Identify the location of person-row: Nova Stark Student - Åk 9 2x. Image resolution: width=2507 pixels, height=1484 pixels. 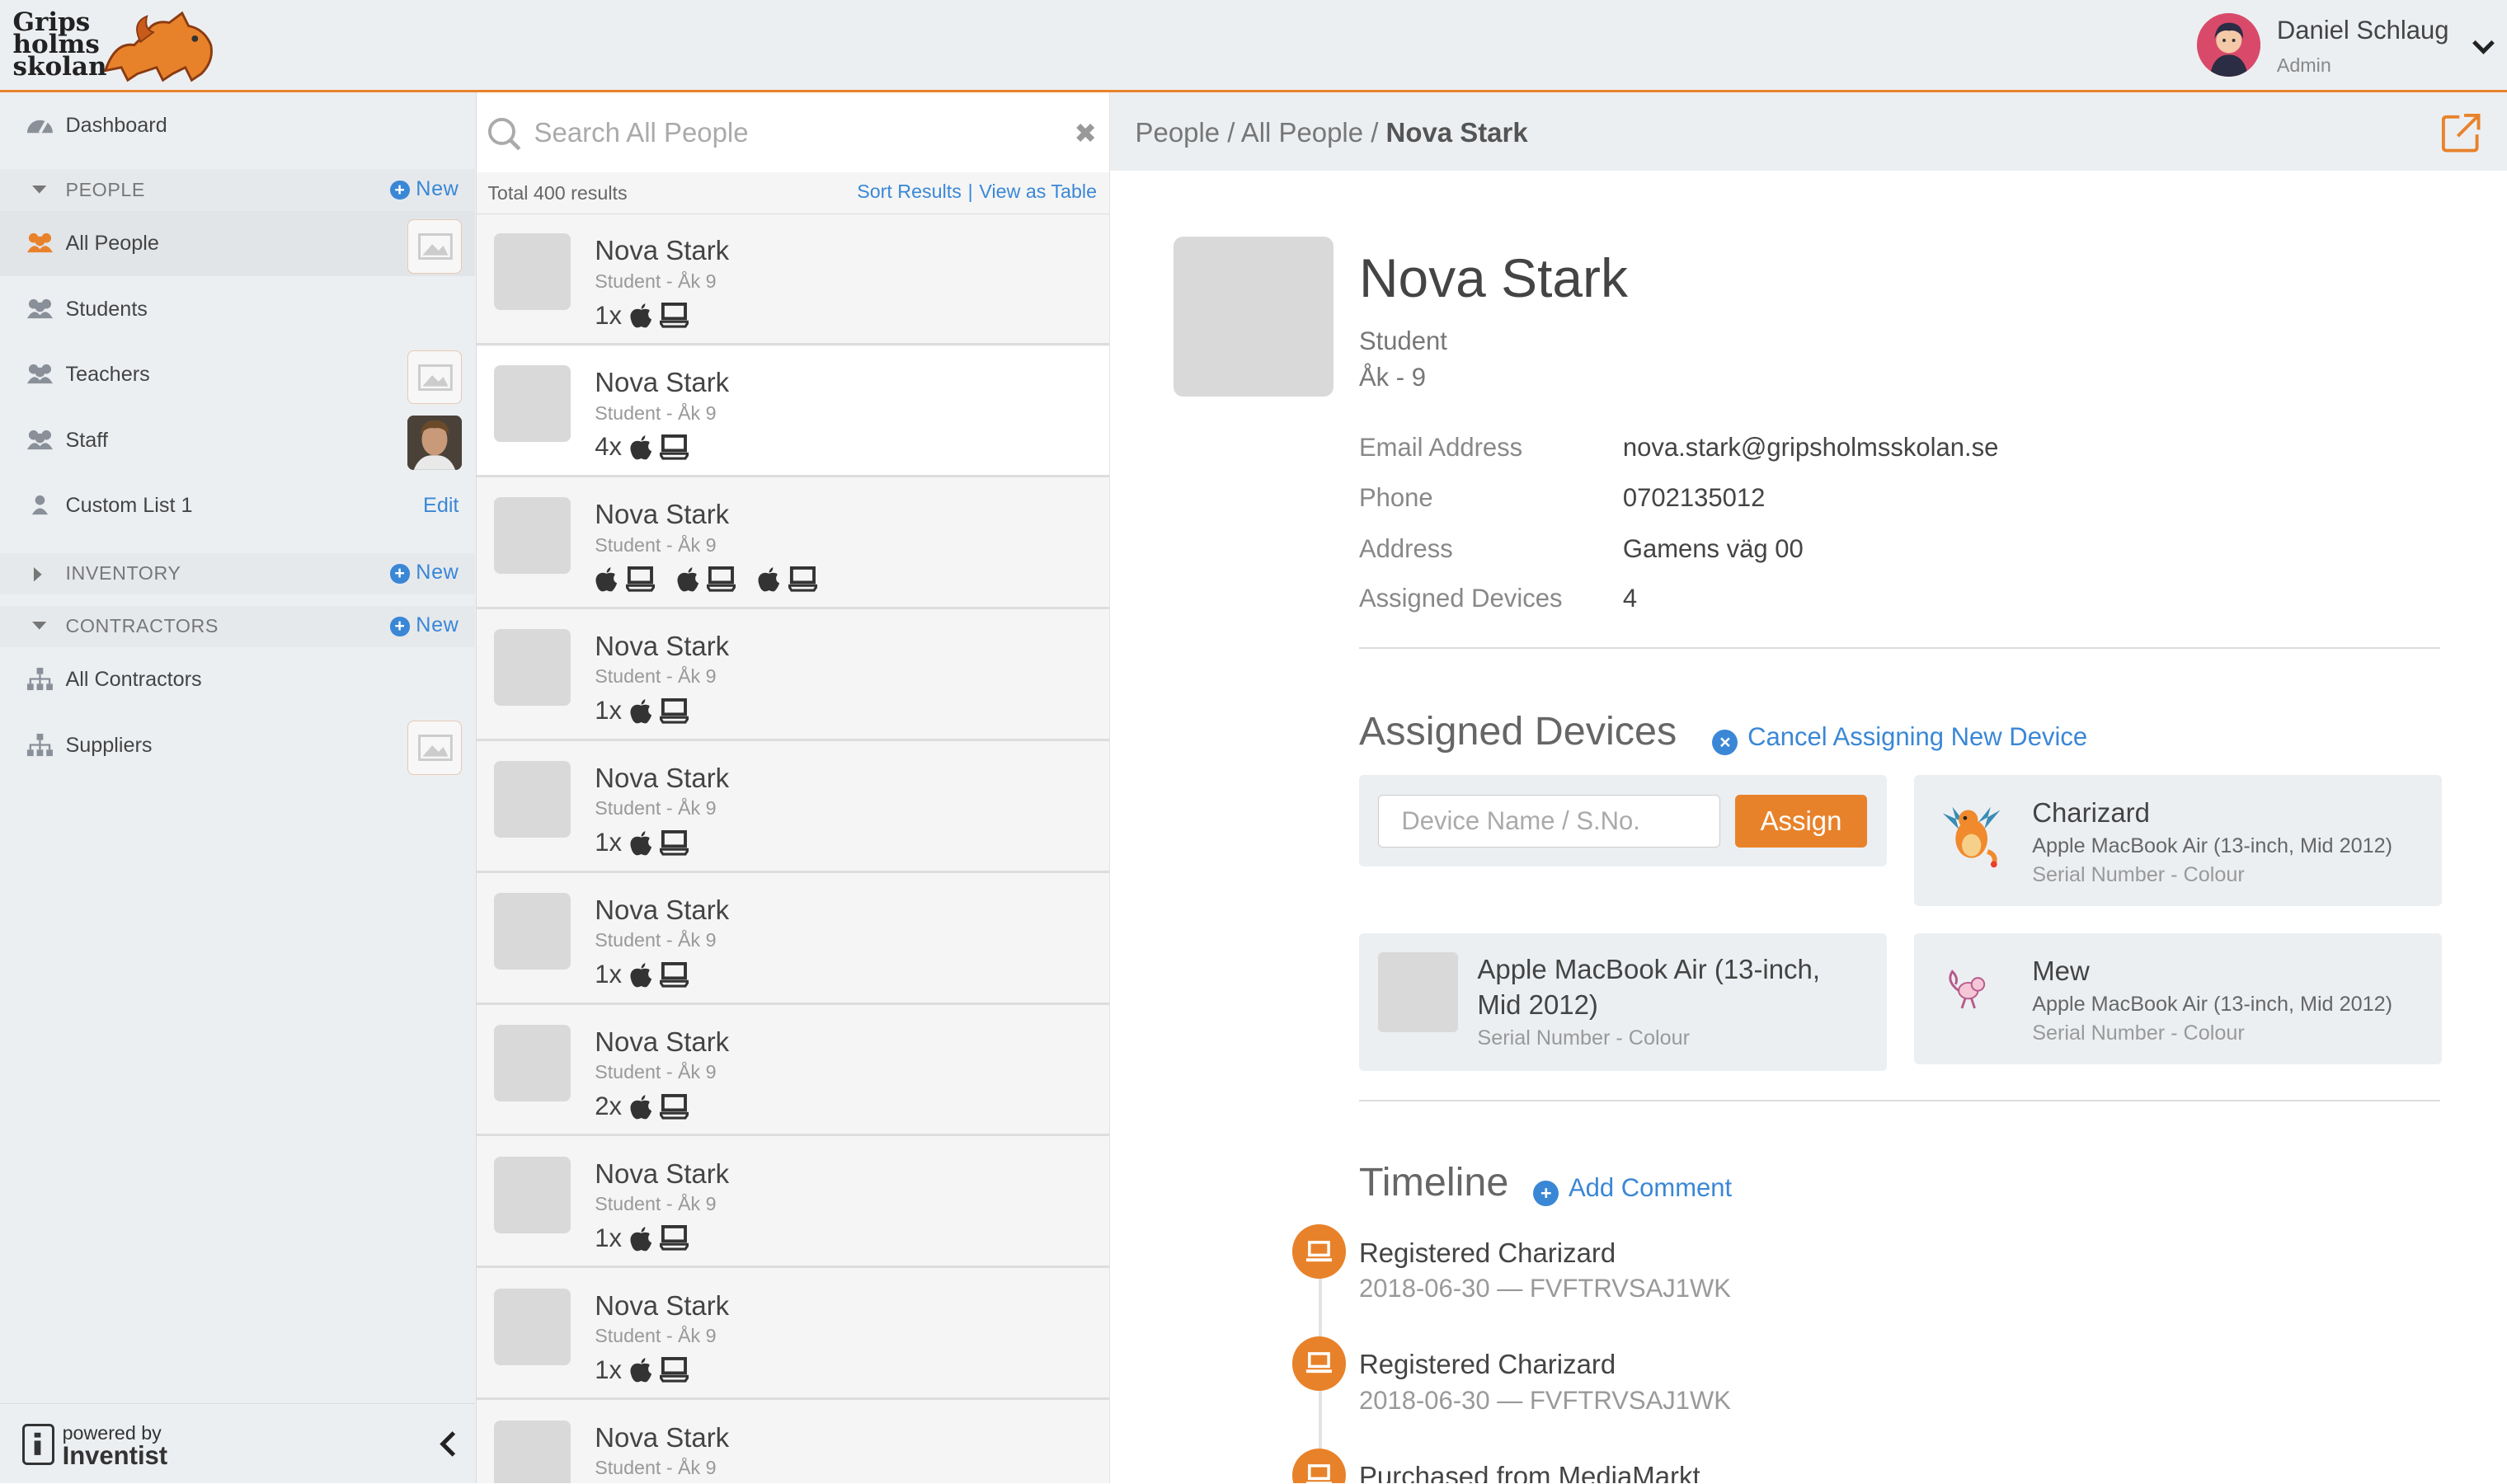
(792, 1071).